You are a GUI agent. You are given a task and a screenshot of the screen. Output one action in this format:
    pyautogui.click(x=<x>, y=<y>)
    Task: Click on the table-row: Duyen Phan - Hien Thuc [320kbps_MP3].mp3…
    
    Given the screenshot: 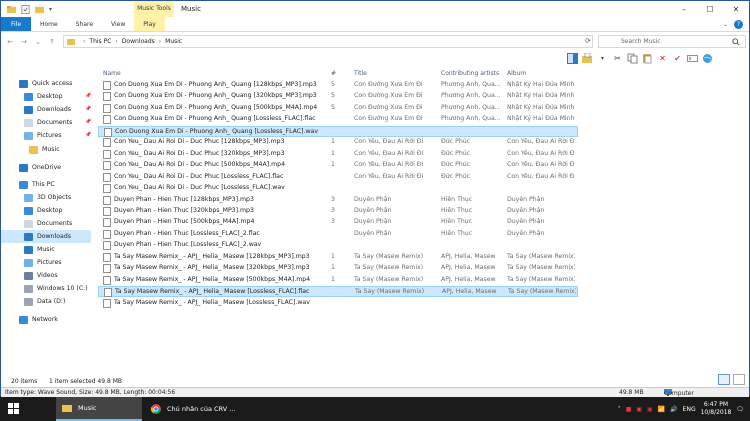 What is the action you would take?
    pyautogui.click(x=338, y=211)
    